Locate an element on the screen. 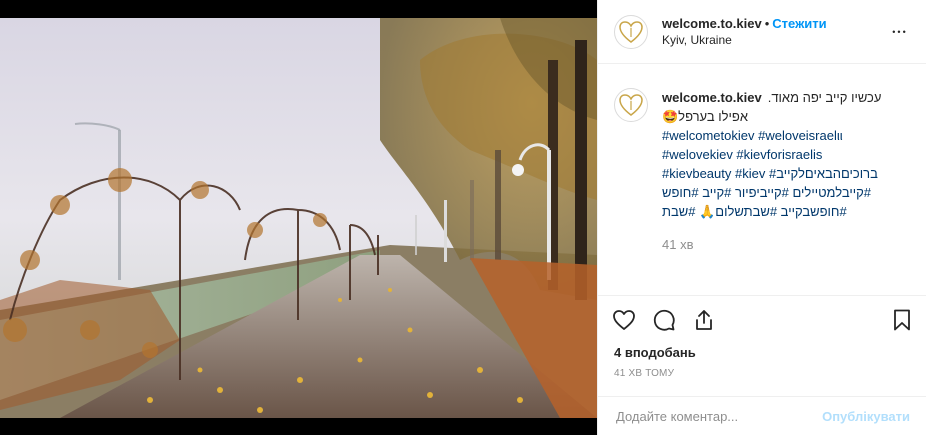 The image size is (926, 435). hashtags-line-1: #welcometokiev #weloveisraelιι is located at coordinates (785, 135).